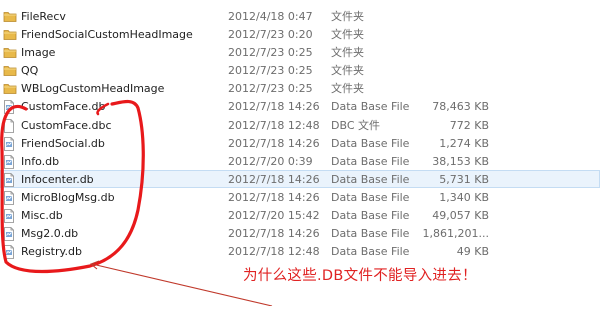 The width and height of the screenshot is (600, 309). I want to click on file-size: 38,153 KB, so click(460, 161).